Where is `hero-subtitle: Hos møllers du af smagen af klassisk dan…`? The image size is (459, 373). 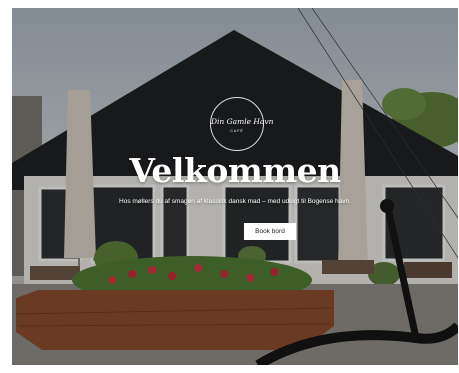 hero-subtitle: Hos møllers du af smagen af klassisk dan… is located at coordinates (235, 201).